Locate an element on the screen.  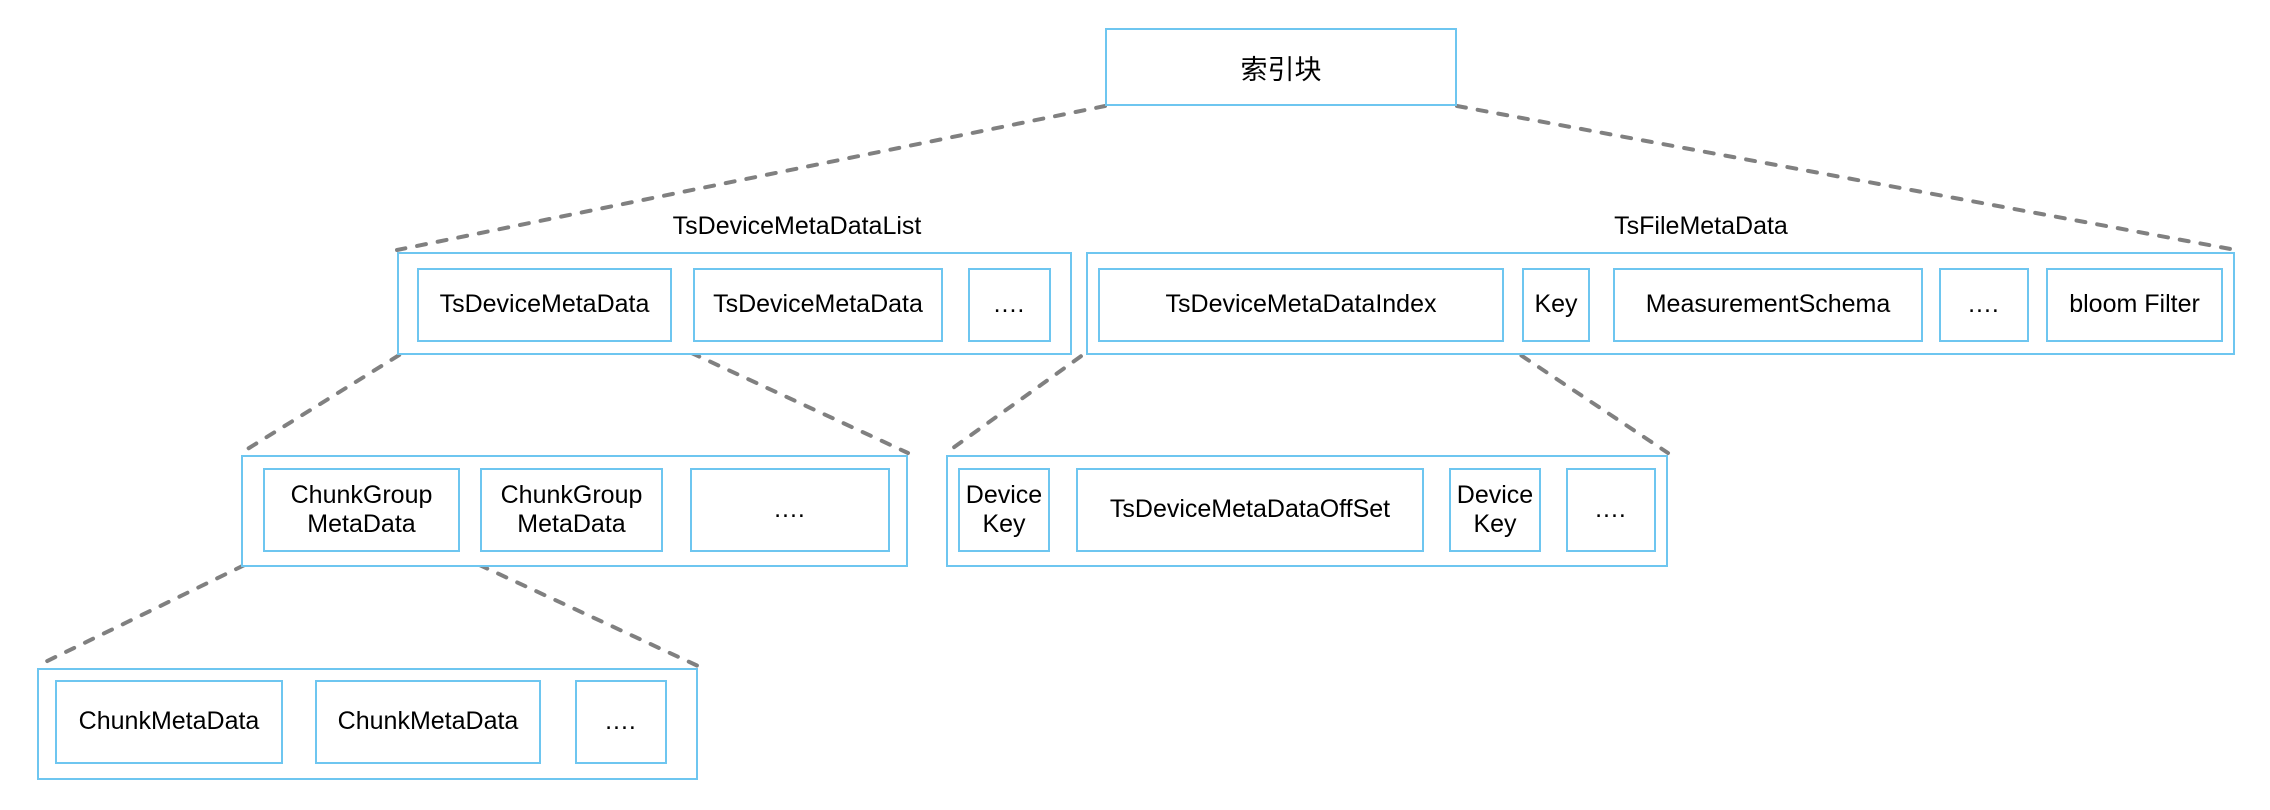
cell-chunk-metadata-list-chunk-metadata-2: ChunkMetaData is located at coordinates (428, 722).